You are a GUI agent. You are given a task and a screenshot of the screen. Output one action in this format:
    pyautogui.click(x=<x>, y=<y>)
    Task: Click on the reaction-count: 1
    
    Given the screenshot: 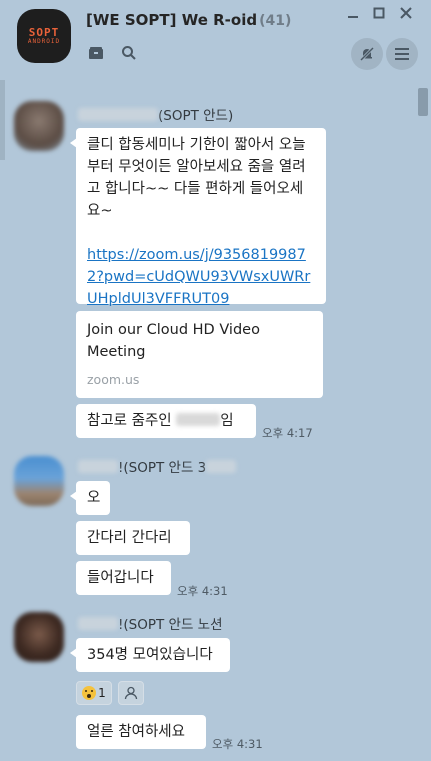 What is the action you would take?
    pyautogui.click(x=102, y=693)
    